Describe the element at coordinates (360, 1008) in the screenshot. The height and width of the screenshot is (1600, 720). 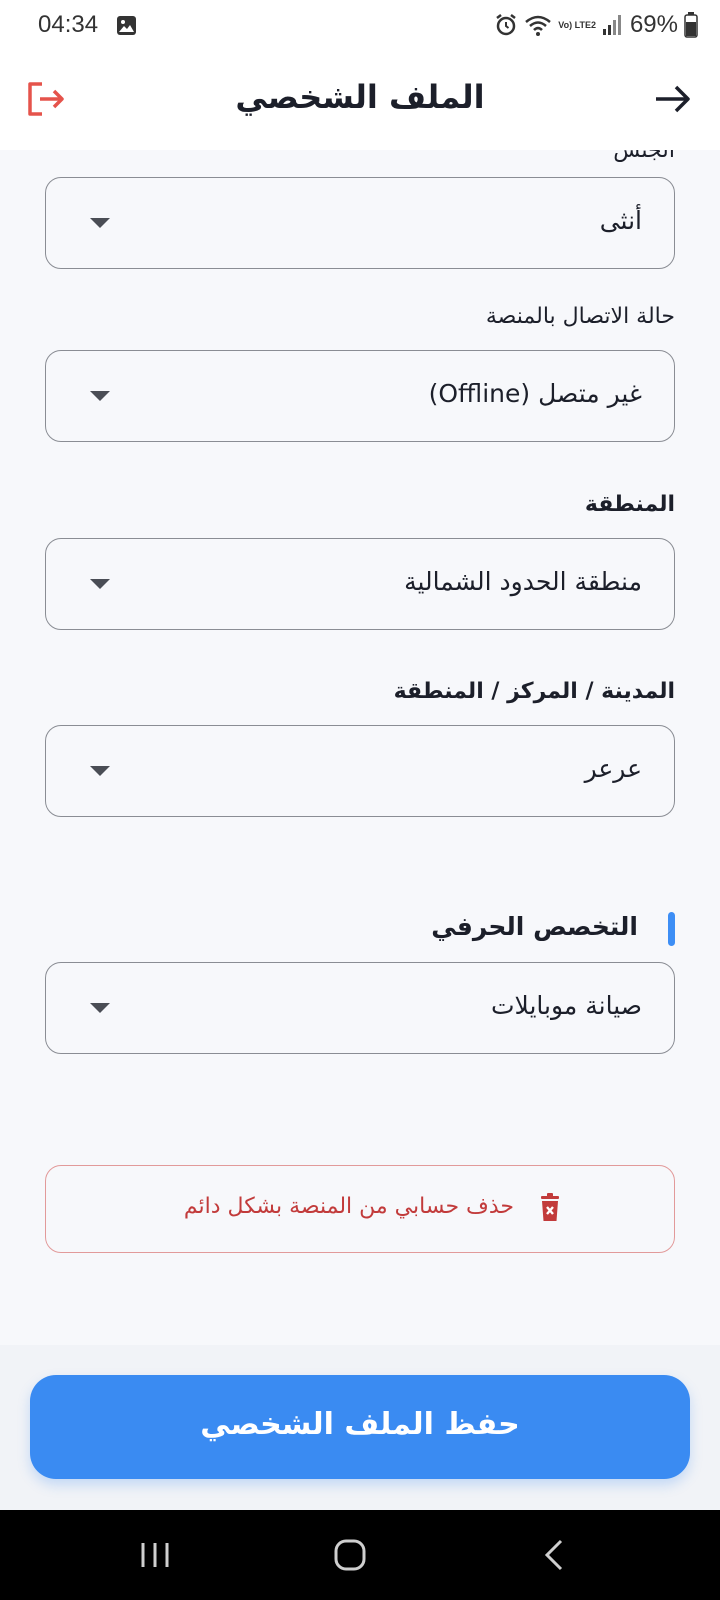
I see `specialty-select: صيانة موبايلات` at that location.